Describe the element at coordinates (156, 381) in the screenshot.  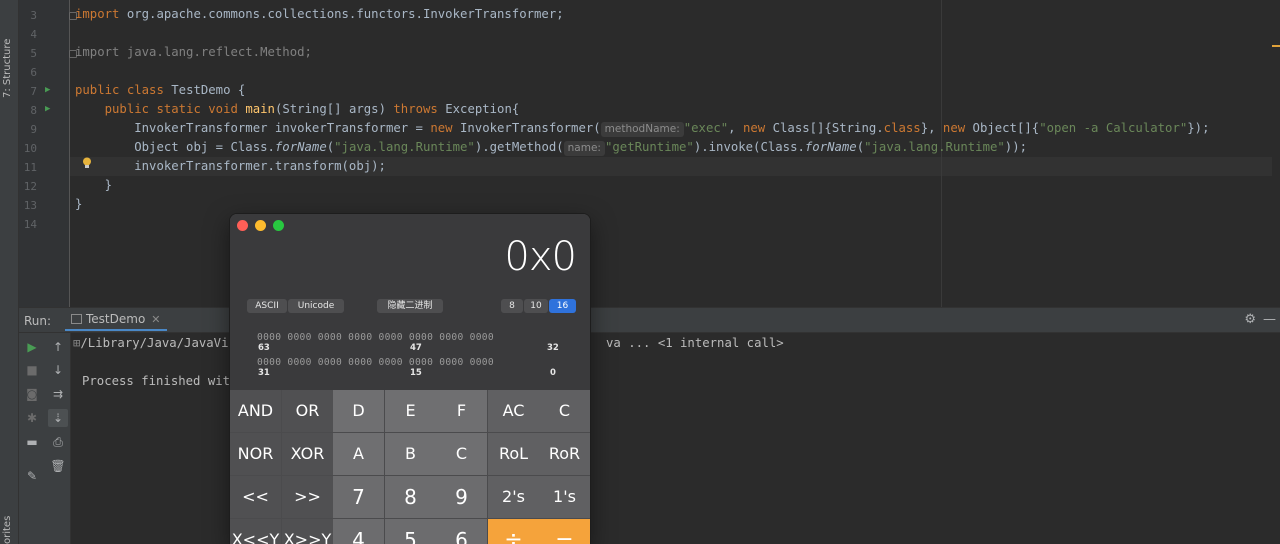
I see `console-finished: Process finished wit` at that location.